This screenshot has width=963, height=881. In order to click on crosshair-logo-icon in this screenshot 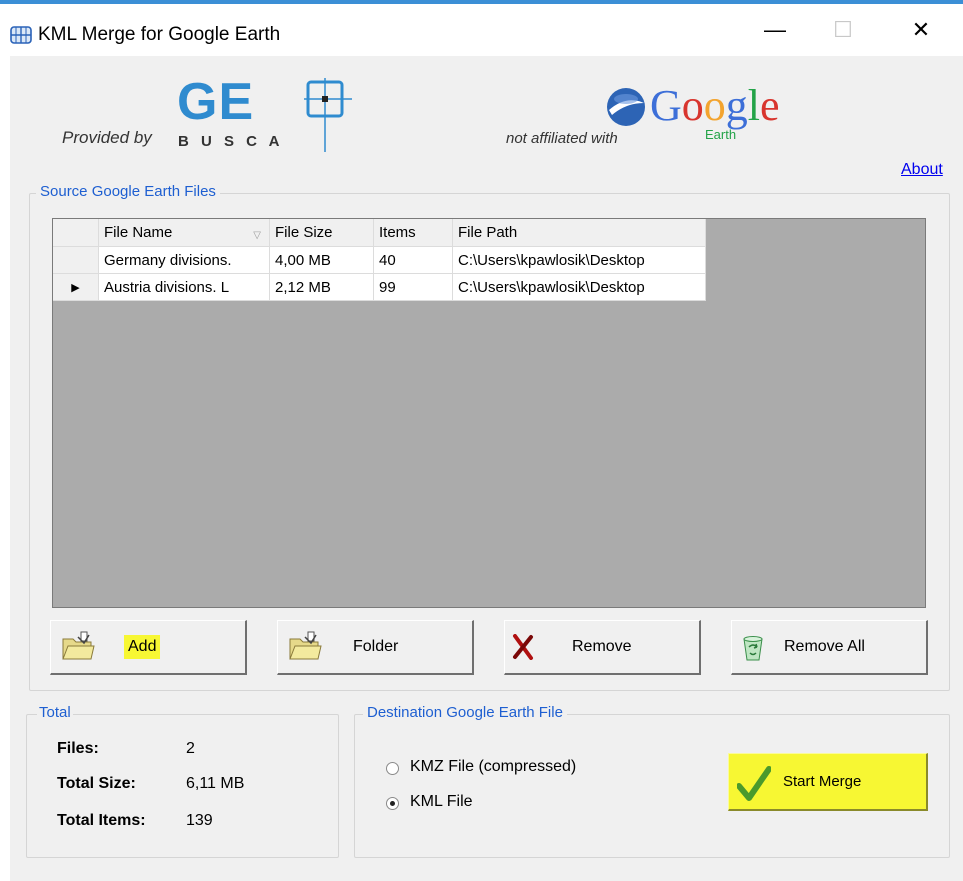, I will do `click(328, 115)`.